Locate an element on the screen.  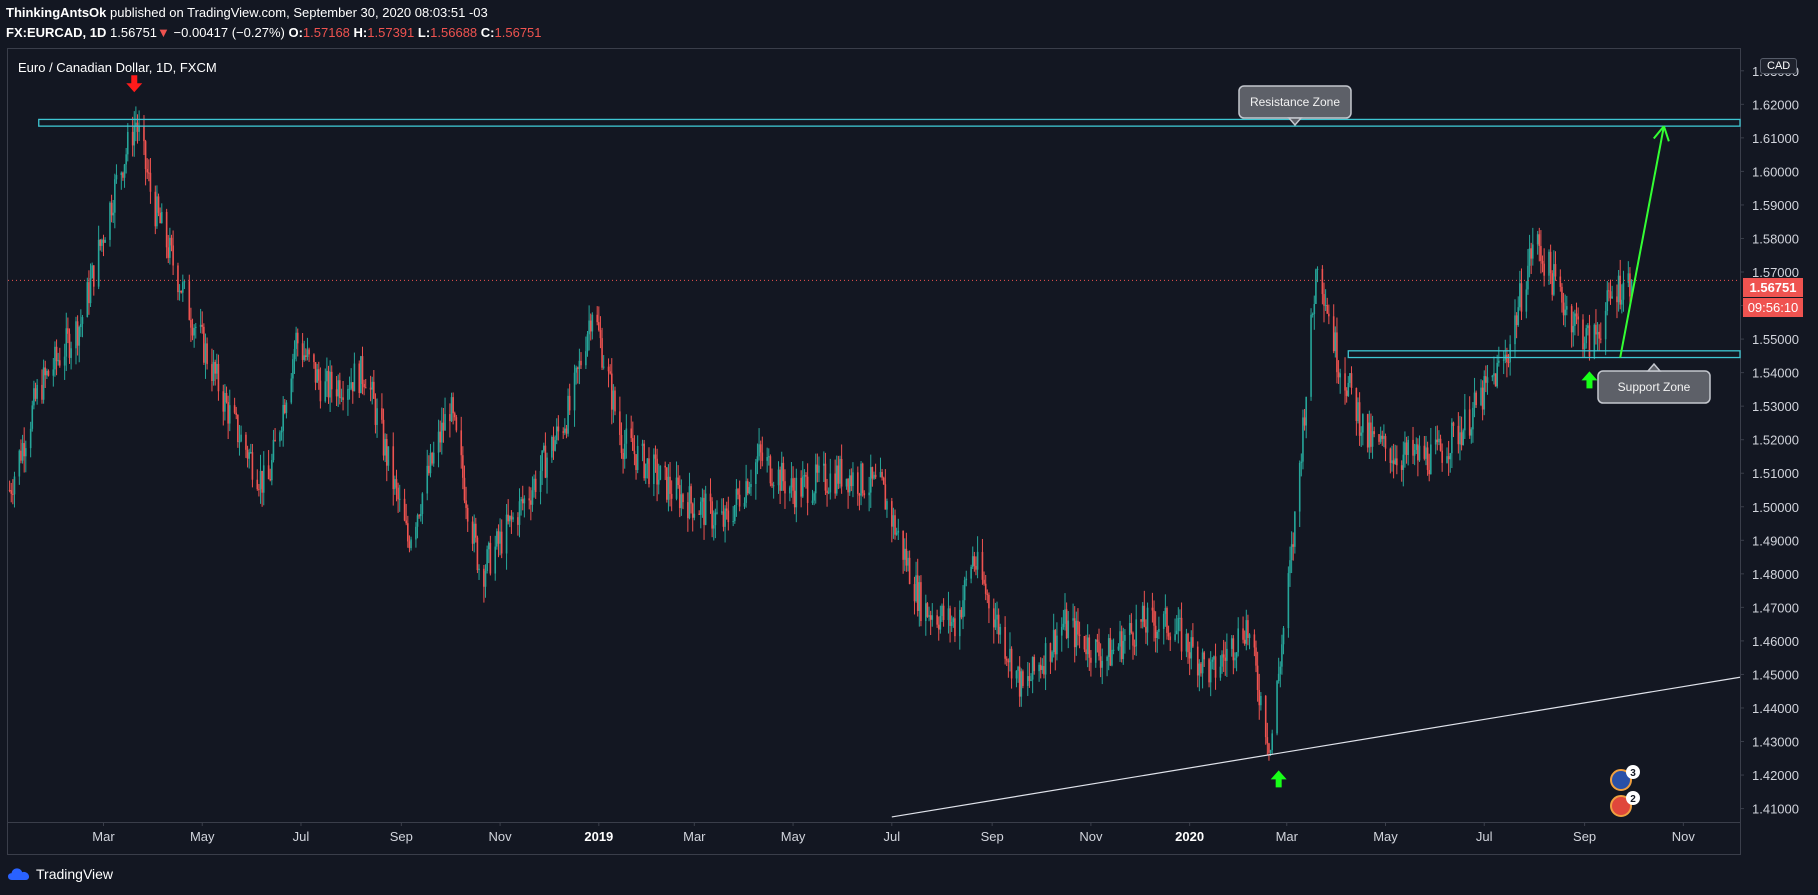
tradingview-logo: TradingView is located at coordinates (60, 874).